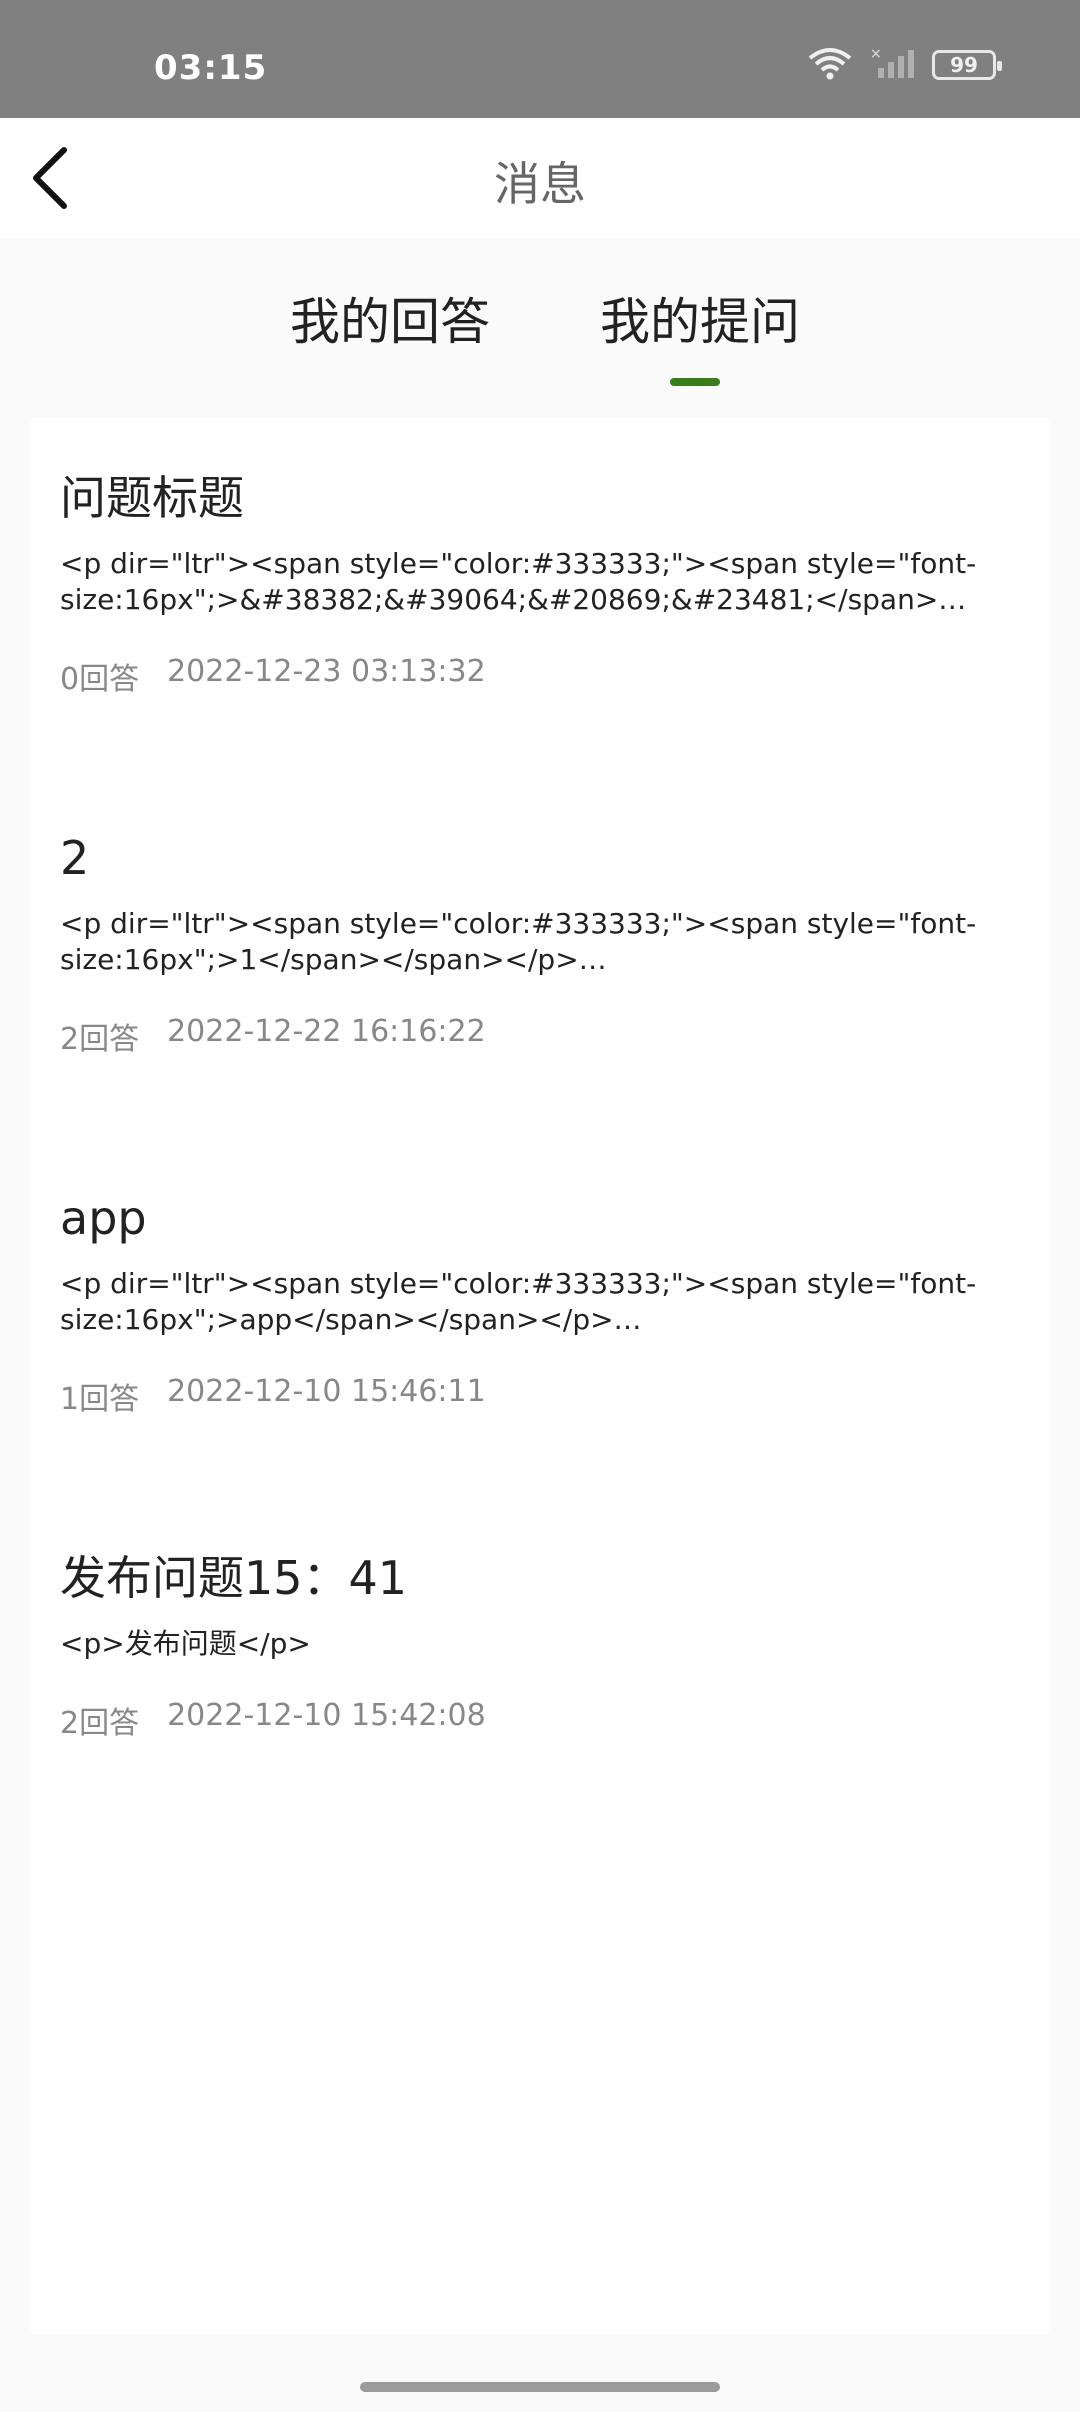 The width and height of the screenshot is (1080, 2412). What do you see at coordinates (550, 1720) in the screenshot?
I see `question-meta: 2回答 2022-12-10 15:42:08` at bounding box center [550, 1720].